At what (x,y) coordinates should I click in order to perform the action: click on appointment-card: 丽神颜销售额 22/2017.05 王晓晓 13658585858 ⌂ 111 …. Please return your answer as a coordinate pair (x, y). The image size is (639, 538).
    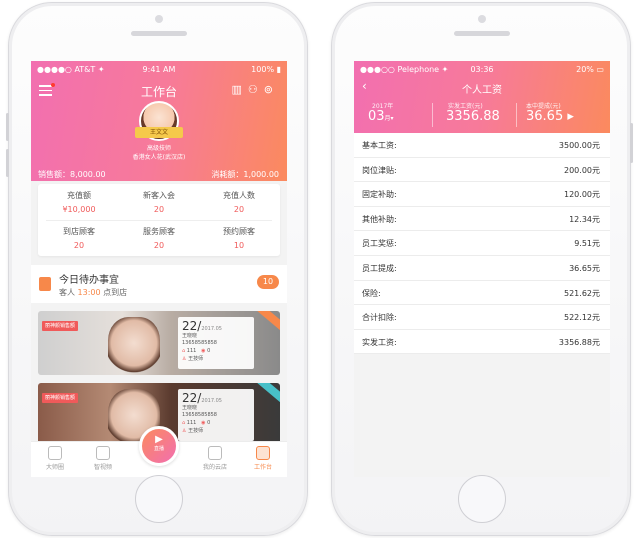
    Looking at the image, I should click on (159, 343).